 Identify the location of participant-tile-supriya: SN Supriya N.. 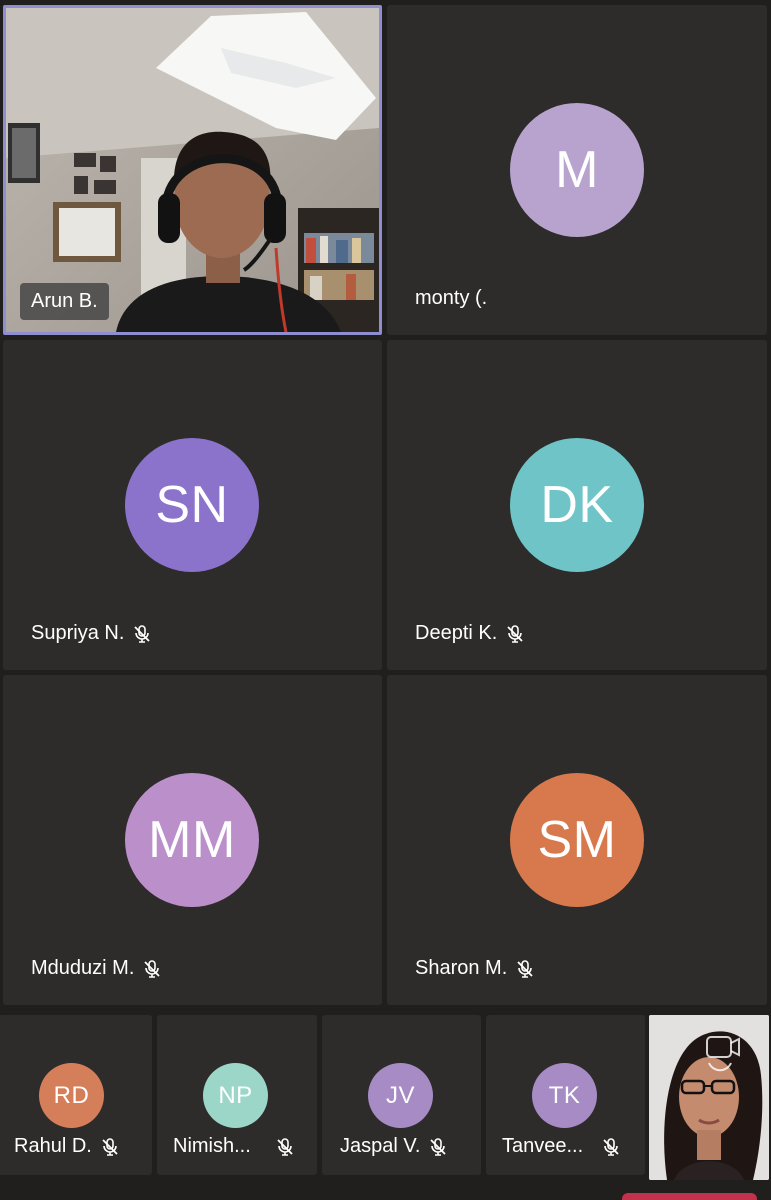
(192, 505).